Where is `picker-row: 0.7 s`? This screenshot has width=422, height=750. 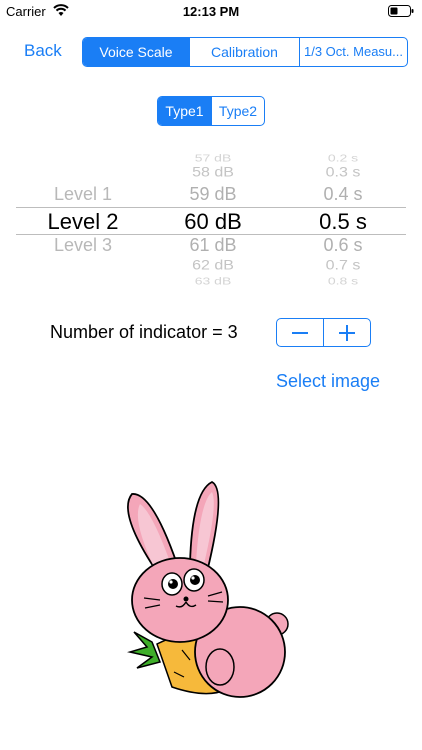
picker-row: 0.7 s is located at coordinates (343, 265).